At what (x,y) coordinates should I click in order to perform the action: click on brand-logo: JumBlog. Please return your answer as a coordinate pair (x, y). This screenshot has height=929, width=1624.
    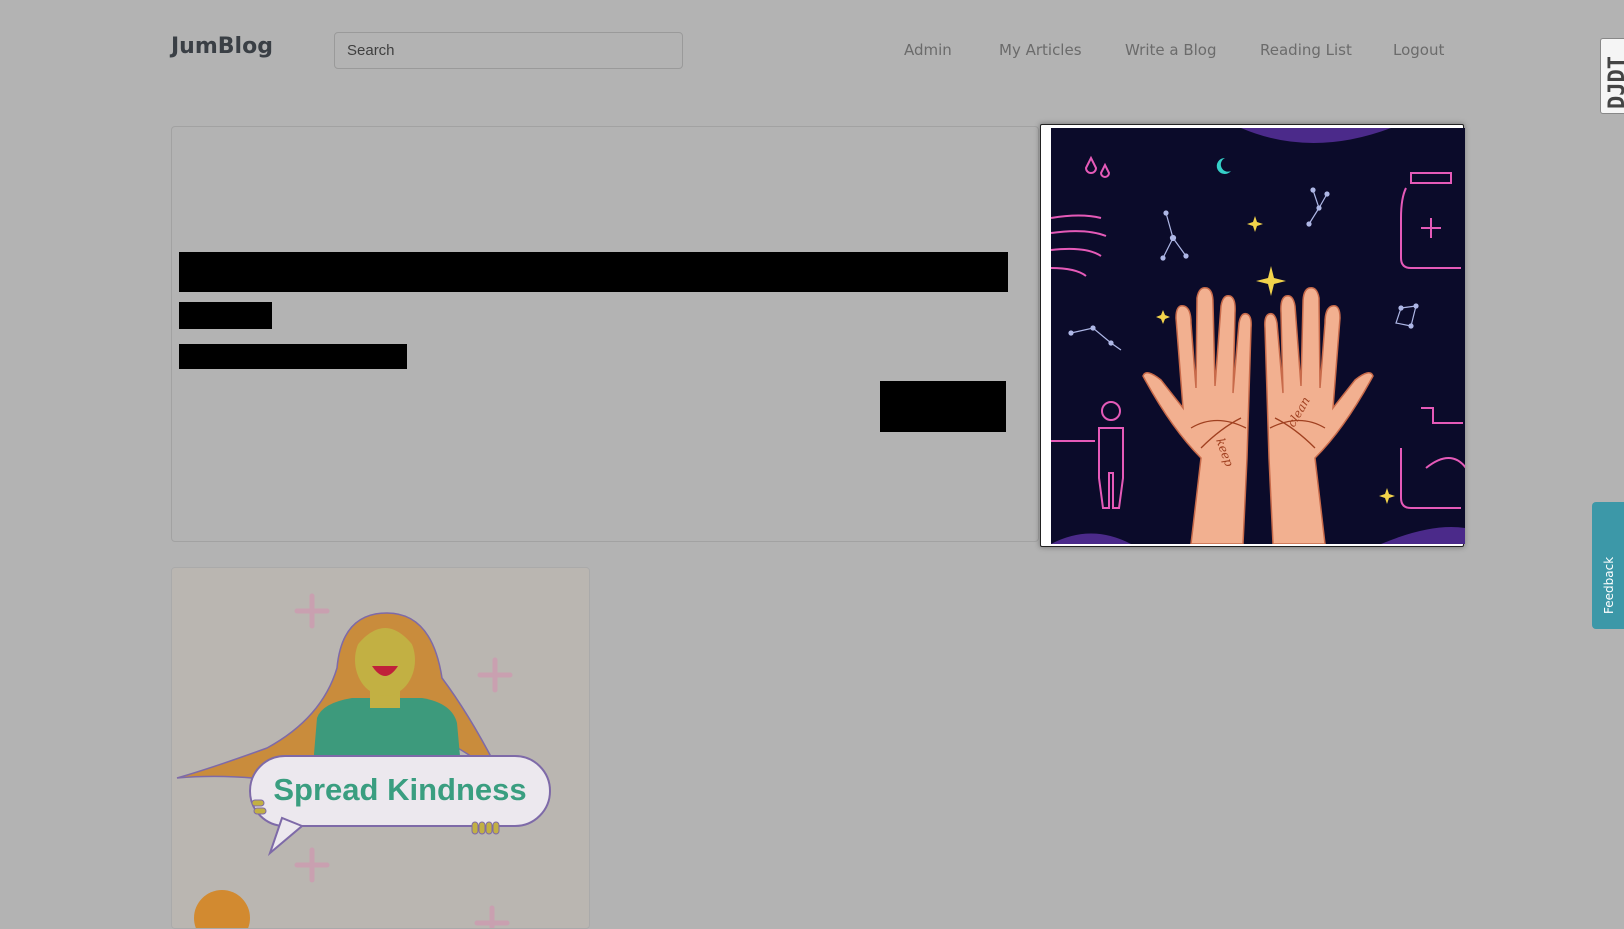
    Looking at the image, I should click on (222, 46).